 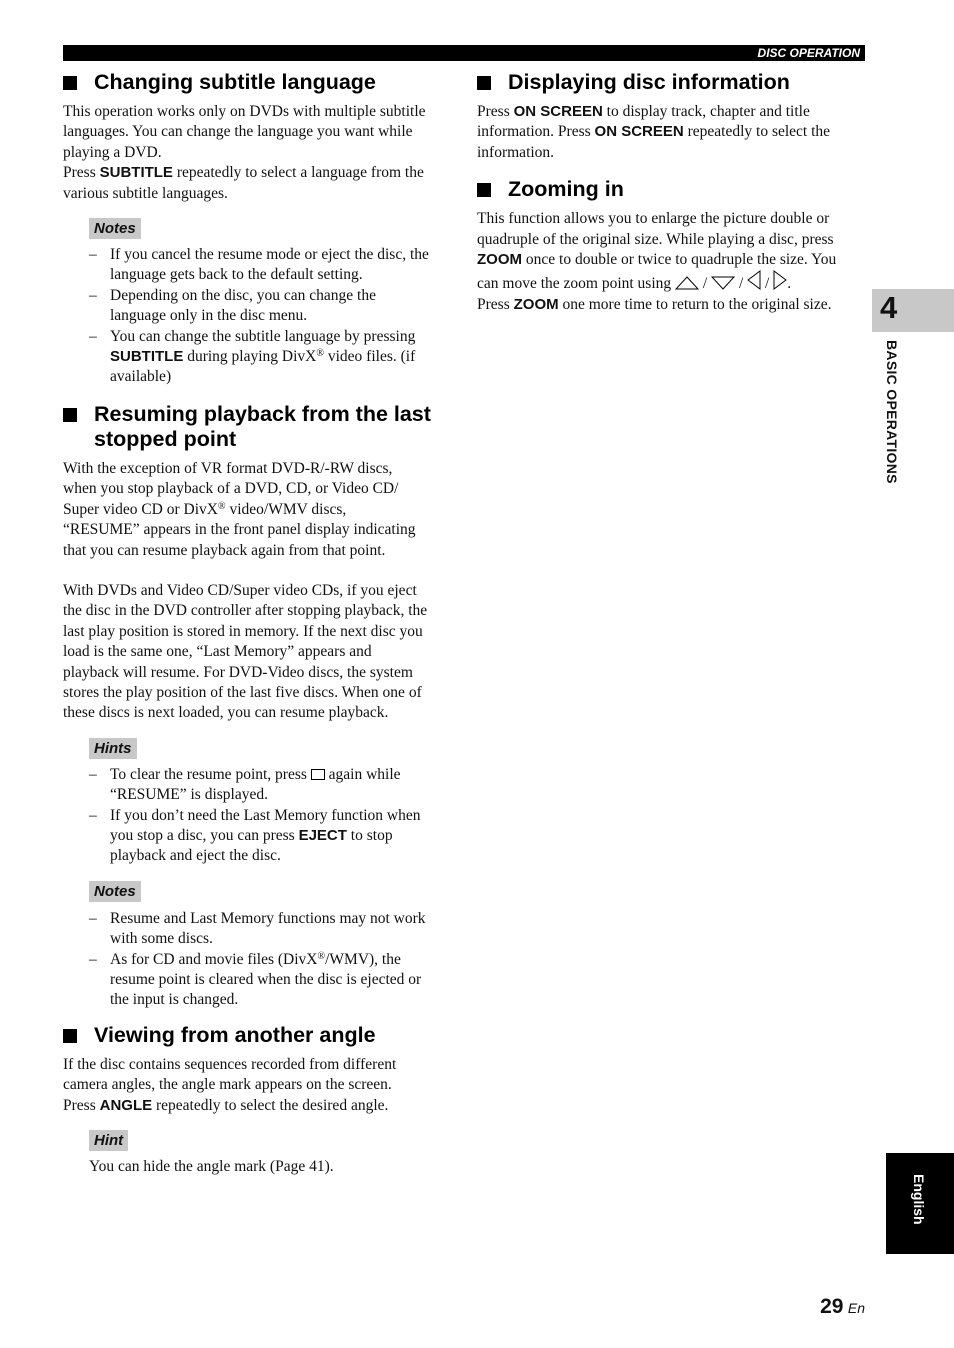 What do you see at coordinates (126, 1105) in the screenshot?
I see `key-angle: ANGLE` at bounding box center [126, 1105].